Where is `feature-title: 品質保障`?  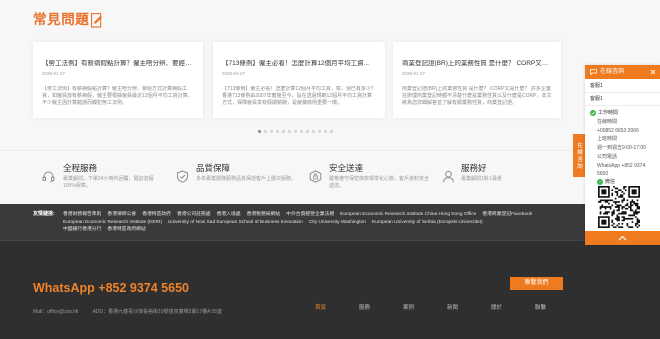 feature-title: 品質保障 is located at coordinates (213, 168).